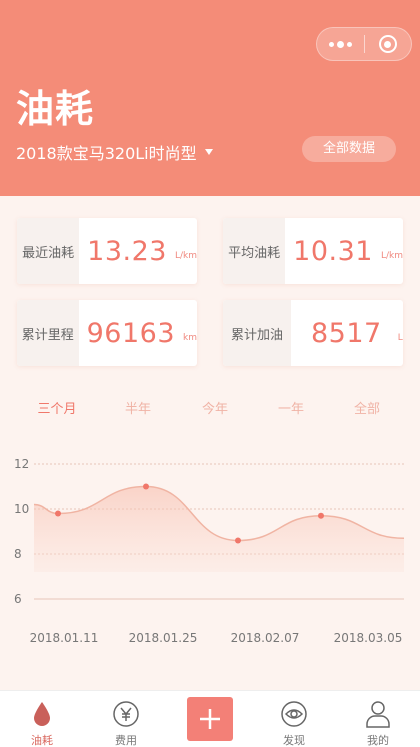  I want to click on nav-label: 我的, so click(378, 740).